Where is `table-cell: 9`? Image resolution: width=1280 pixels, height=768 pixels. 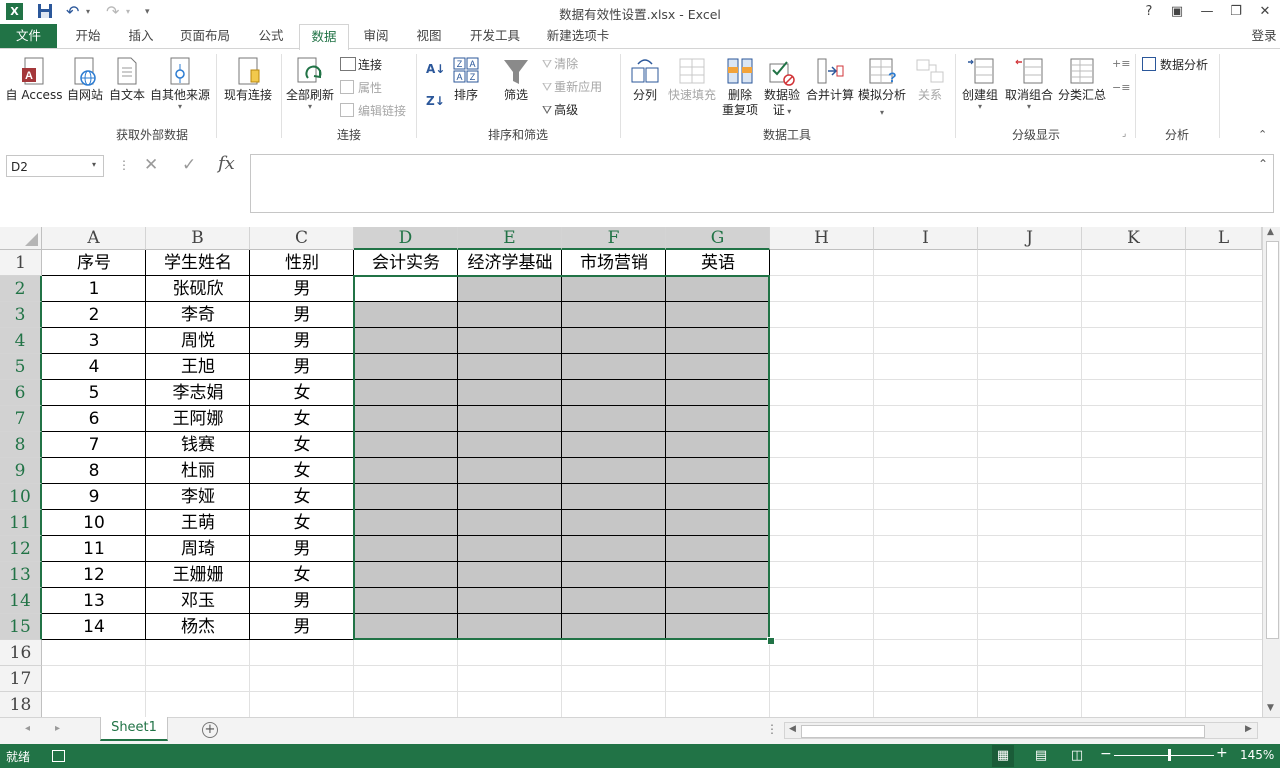 table-cell: 9 is located at coordinates (94, 497).